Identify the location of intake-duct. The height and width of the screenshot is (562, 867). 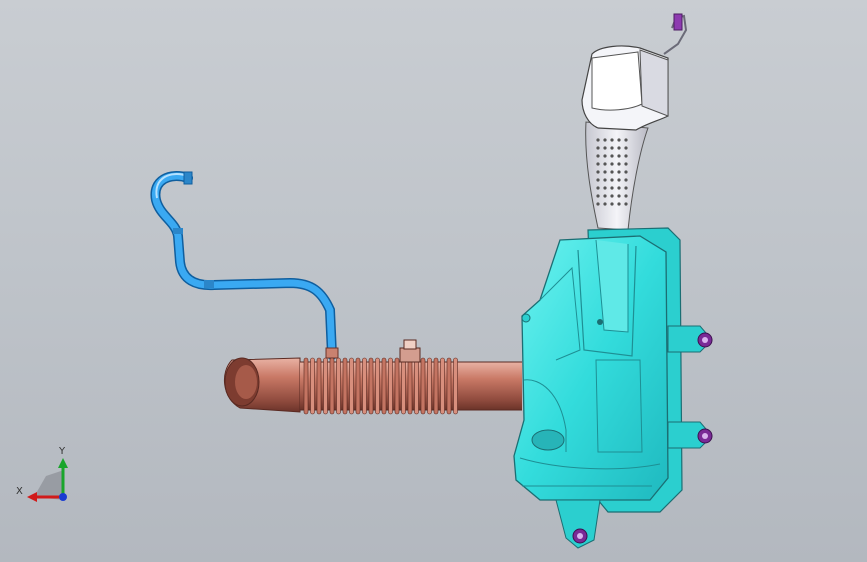
(373, 377).